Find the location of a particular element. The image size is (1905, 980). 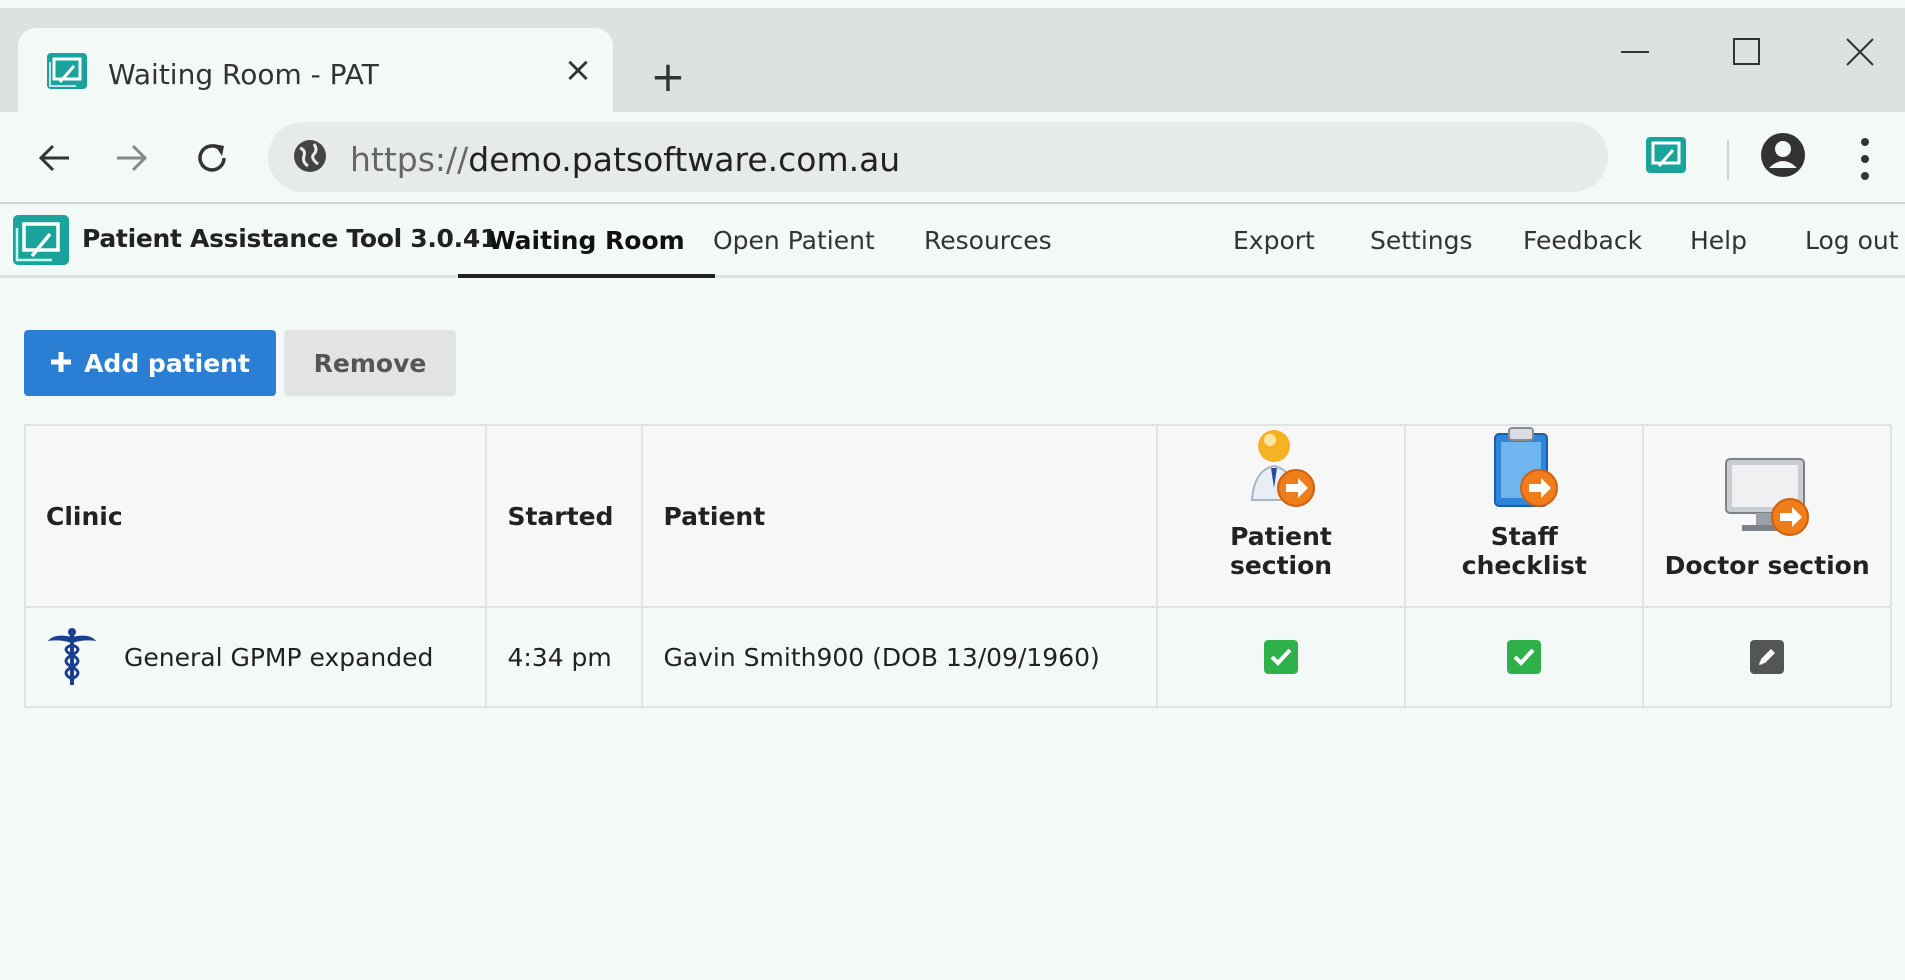

browser-toolbar: https://demo.patsoftware.com.au is located at coordinates (952, 158).